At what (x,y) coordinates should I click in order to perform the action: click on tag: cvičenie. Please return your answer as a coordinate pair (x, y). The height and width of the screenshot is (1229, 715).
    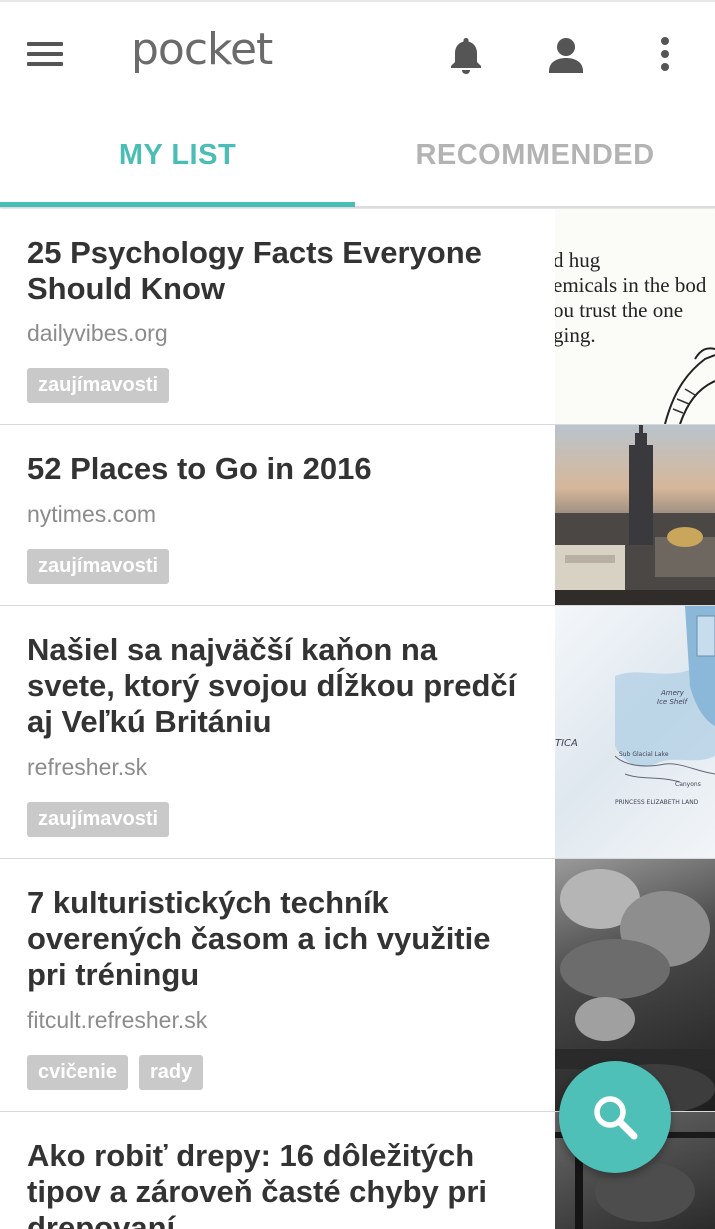
    Looking at the image, I should click on (77, 1072).